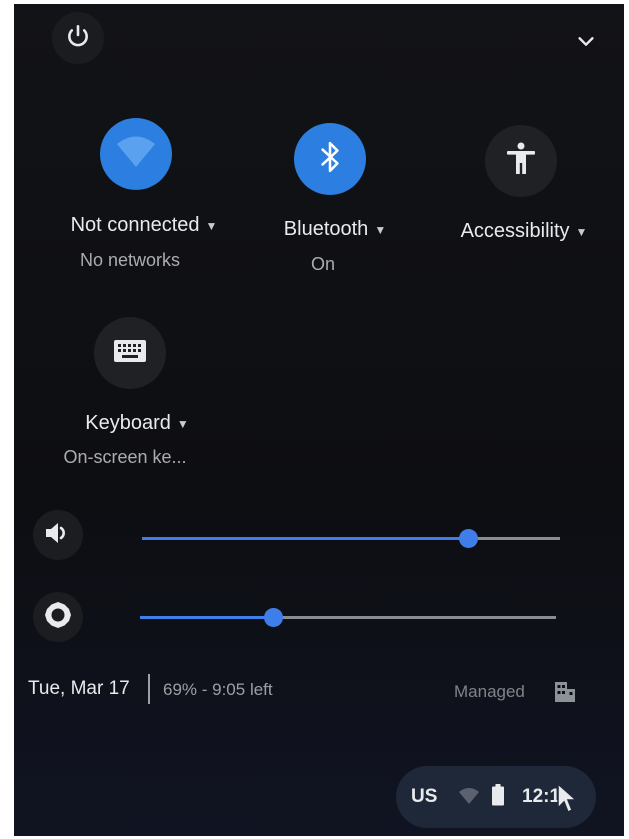 This screenshot has width=629, height=839. I want to click on power-button, so click(78, 38).